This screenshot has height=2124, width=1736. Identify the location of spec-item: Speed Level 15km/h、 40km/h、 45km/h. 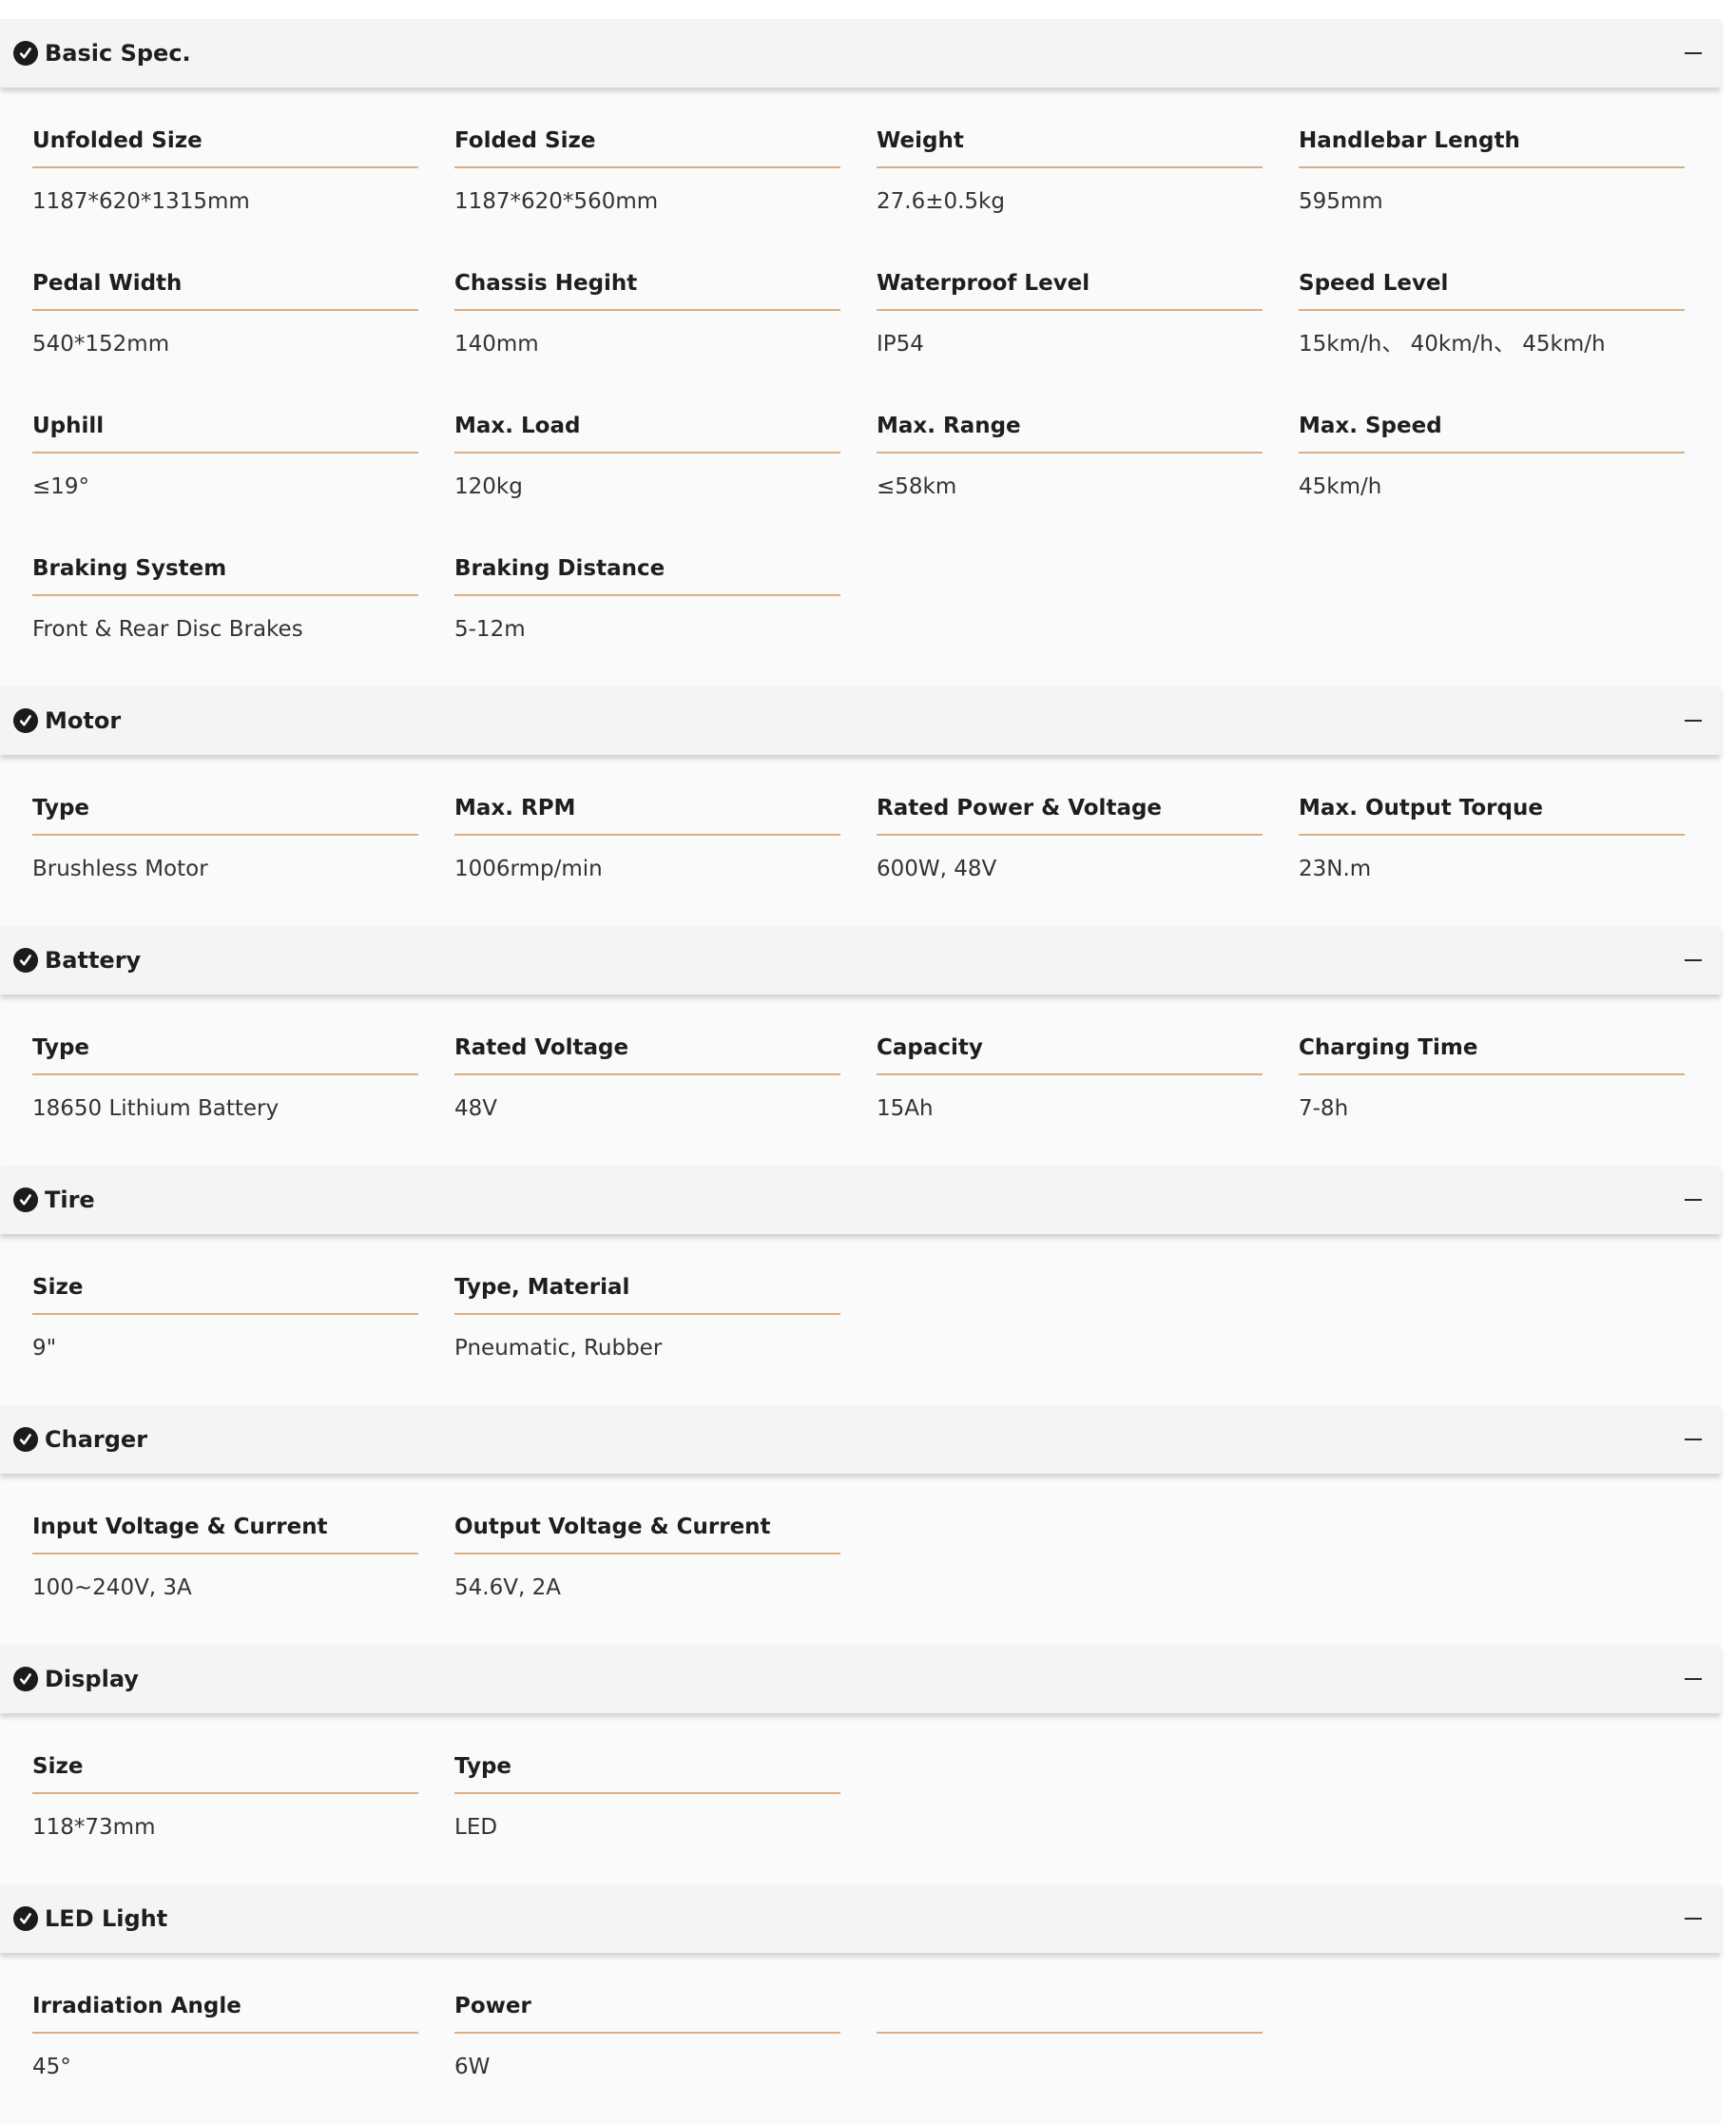
(1492, 340).